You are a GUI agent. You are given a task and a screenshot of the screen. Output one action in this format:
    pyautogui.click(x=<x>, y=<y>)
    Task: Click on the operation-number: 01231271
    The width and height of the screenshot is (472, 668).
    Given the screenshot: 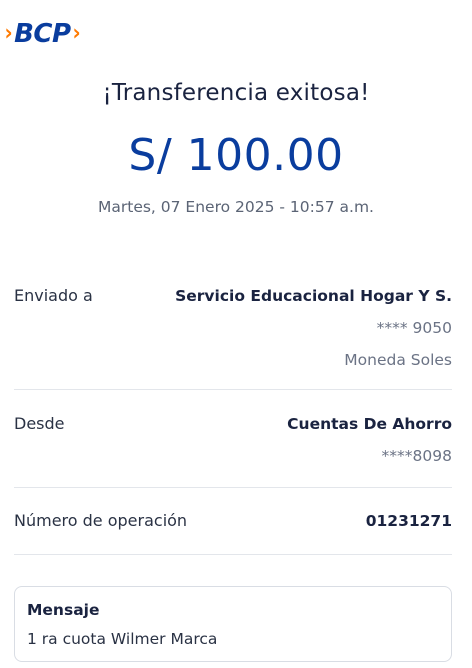 What is the action you would take?
    pyautogui.click(x=408, y=521)
    